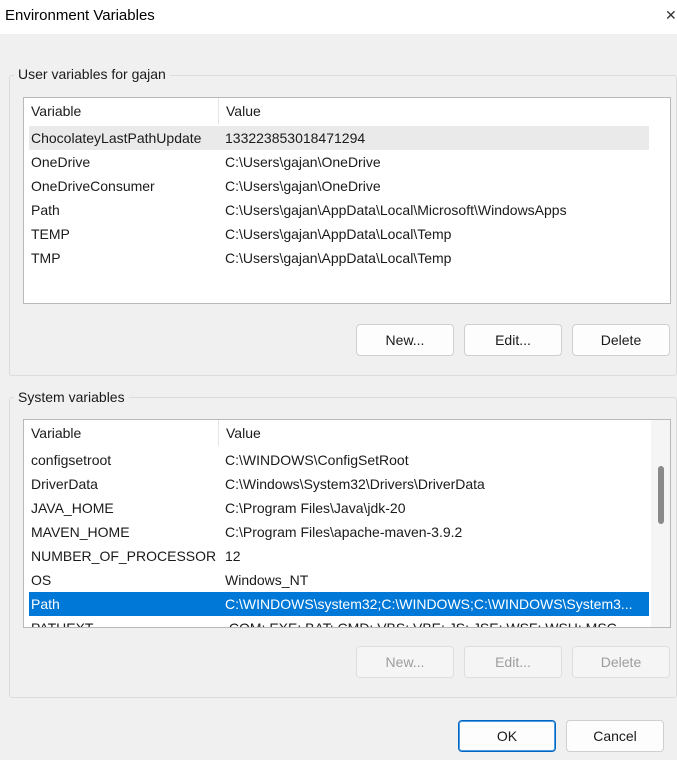 The width and height of the screenshot is (677, 760). What do you see at coordinates (71, 460) in the screenshot?
I see `variable-name: configsetroot` at bounding box center [71, 460].